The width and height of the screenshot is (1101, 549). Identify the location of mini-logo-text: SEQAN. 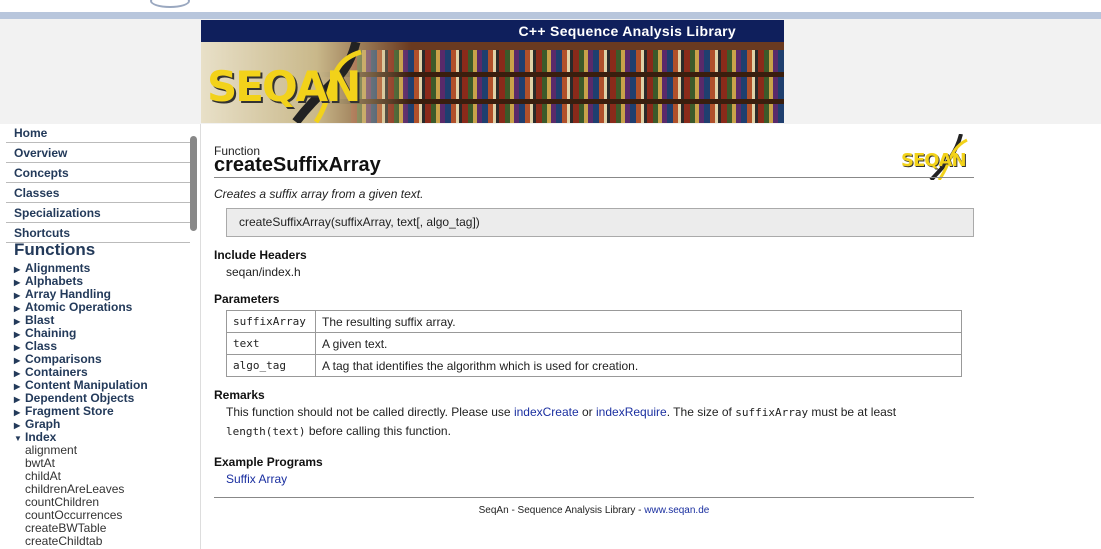
(934, 160).